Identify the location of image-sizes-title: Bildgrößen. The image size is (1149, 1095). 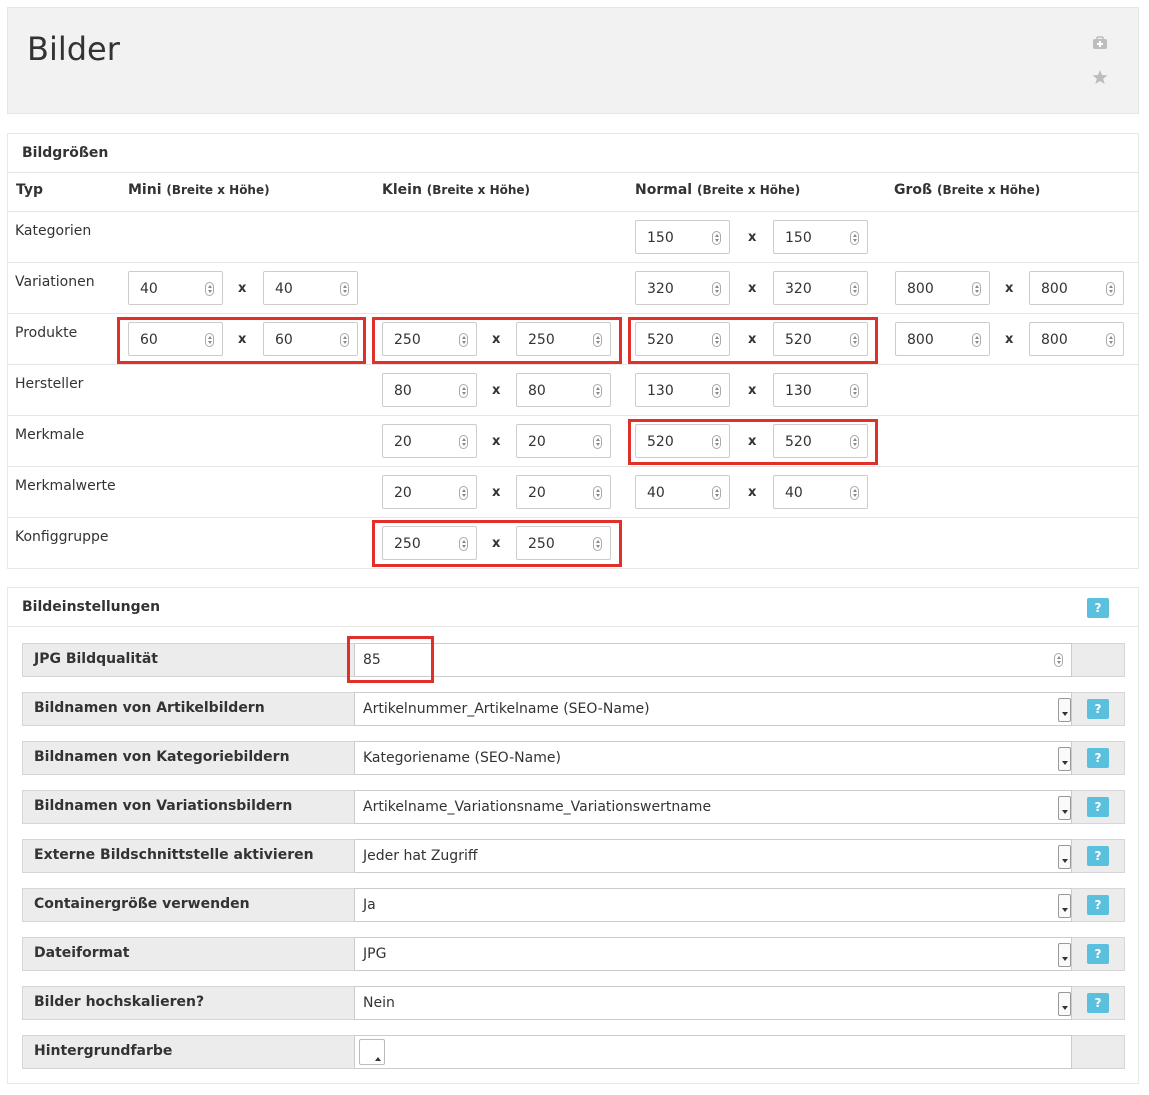
(65, 153).